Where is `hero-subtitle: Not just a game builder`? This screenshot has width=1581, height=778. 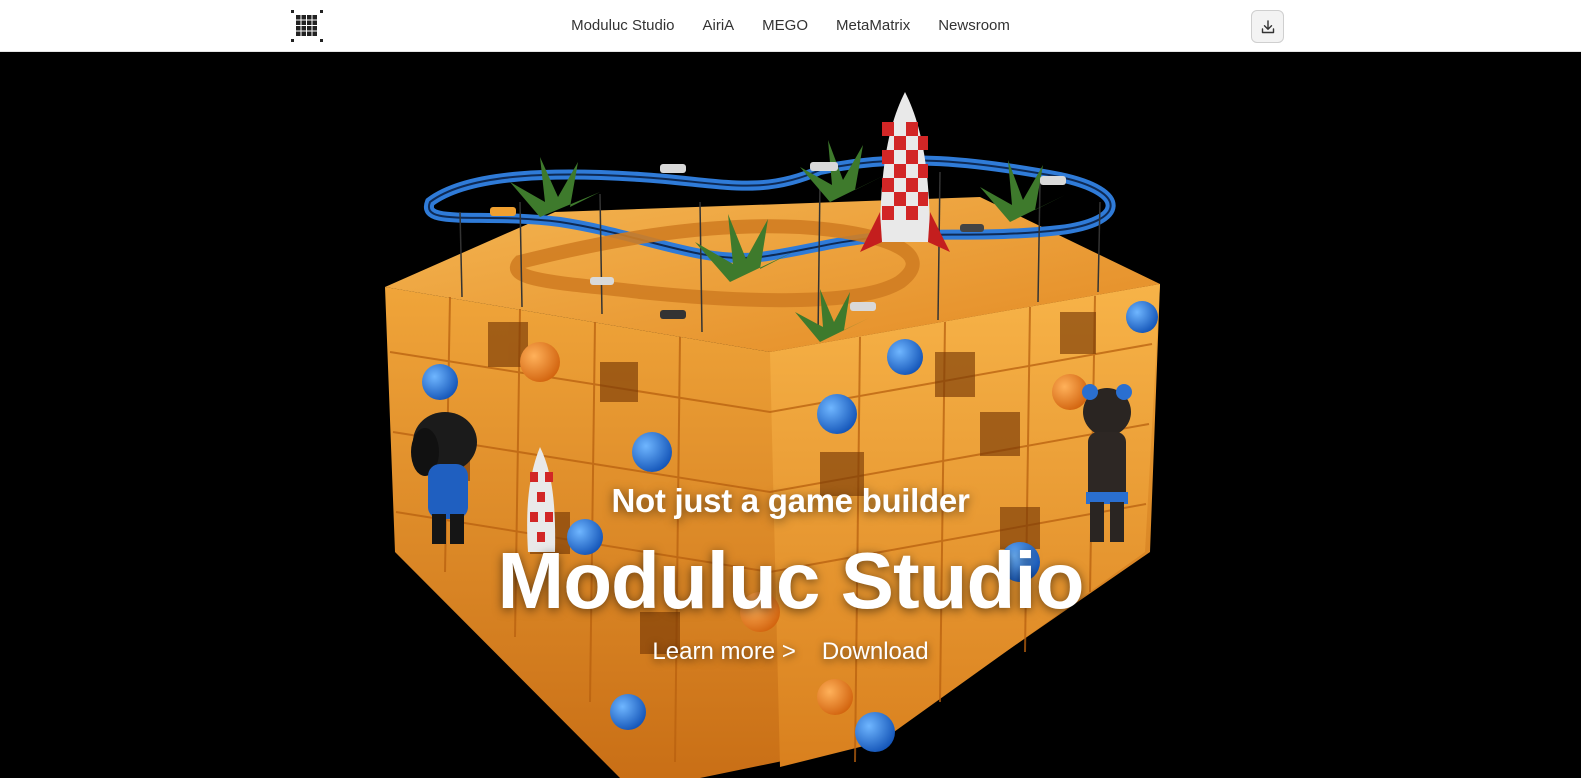 hero-subtitle: Not just a game builder is located at coordinates (790, 500).